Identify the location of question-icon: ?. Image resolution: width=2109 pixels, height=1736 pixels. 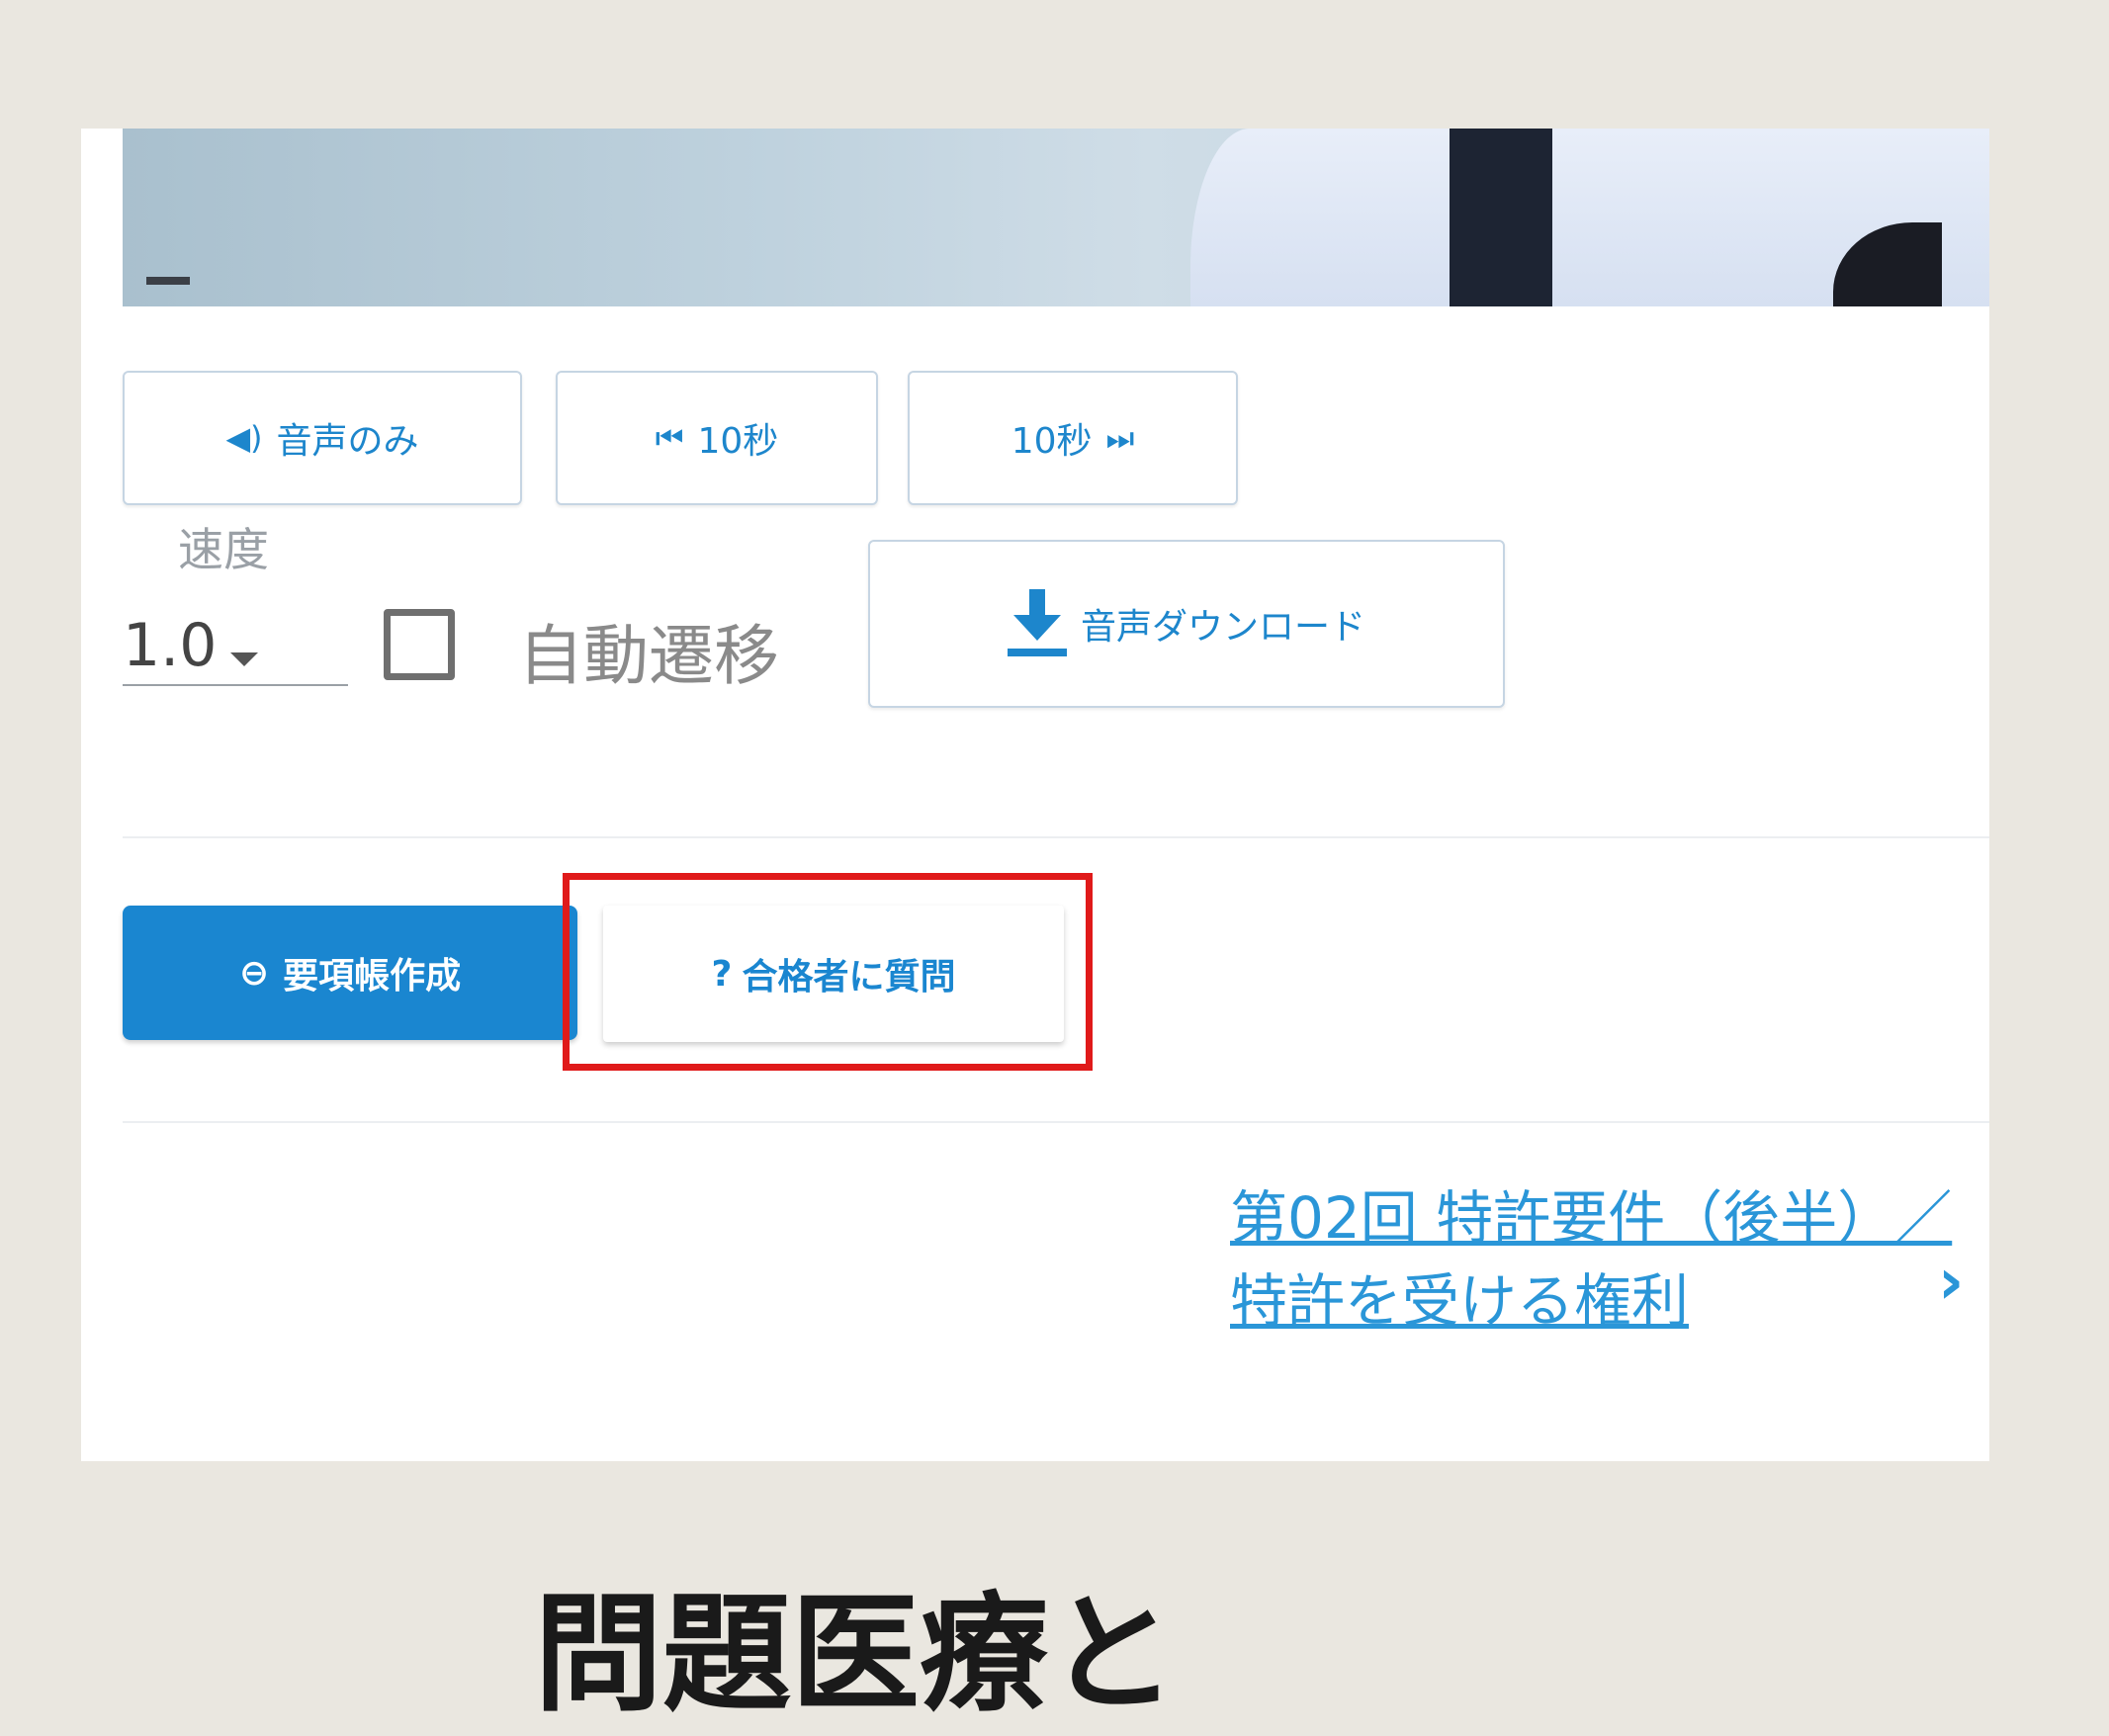
(722, 974).